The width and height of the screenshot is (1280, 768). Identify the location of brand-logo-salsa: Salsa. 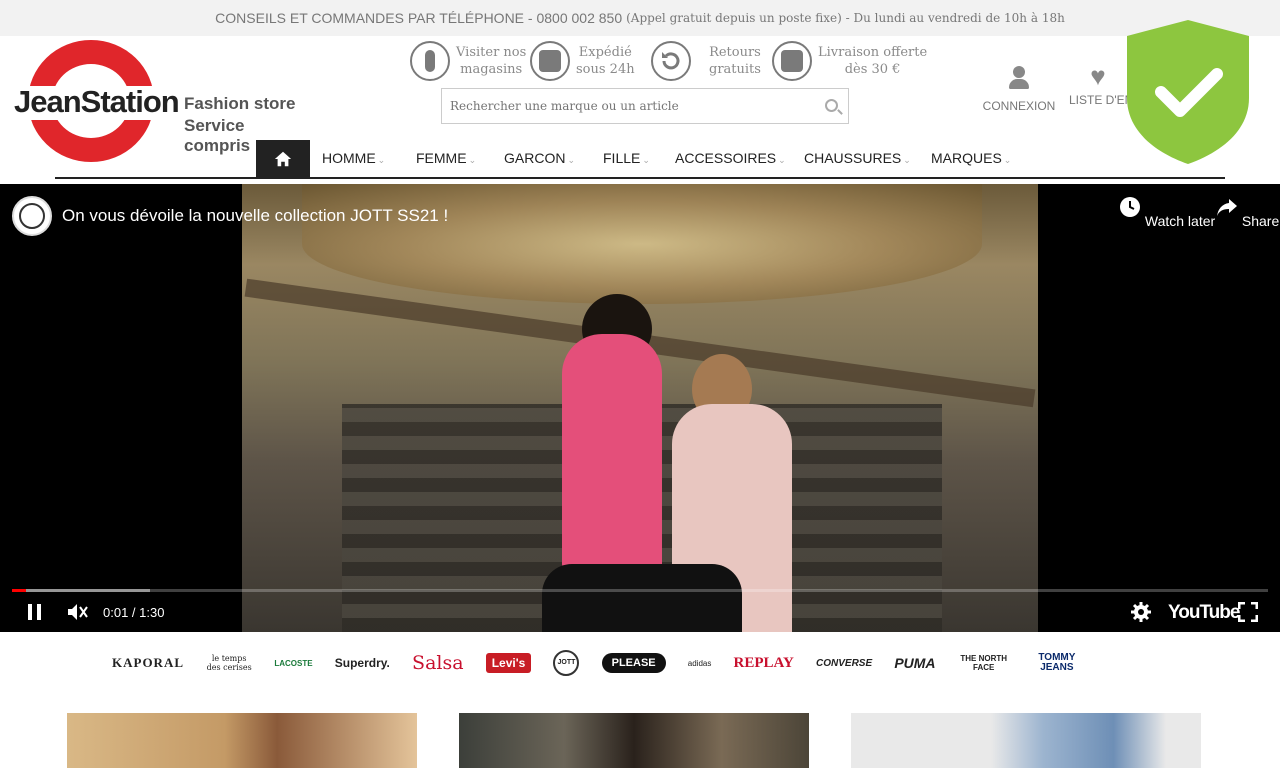
(438, 663).